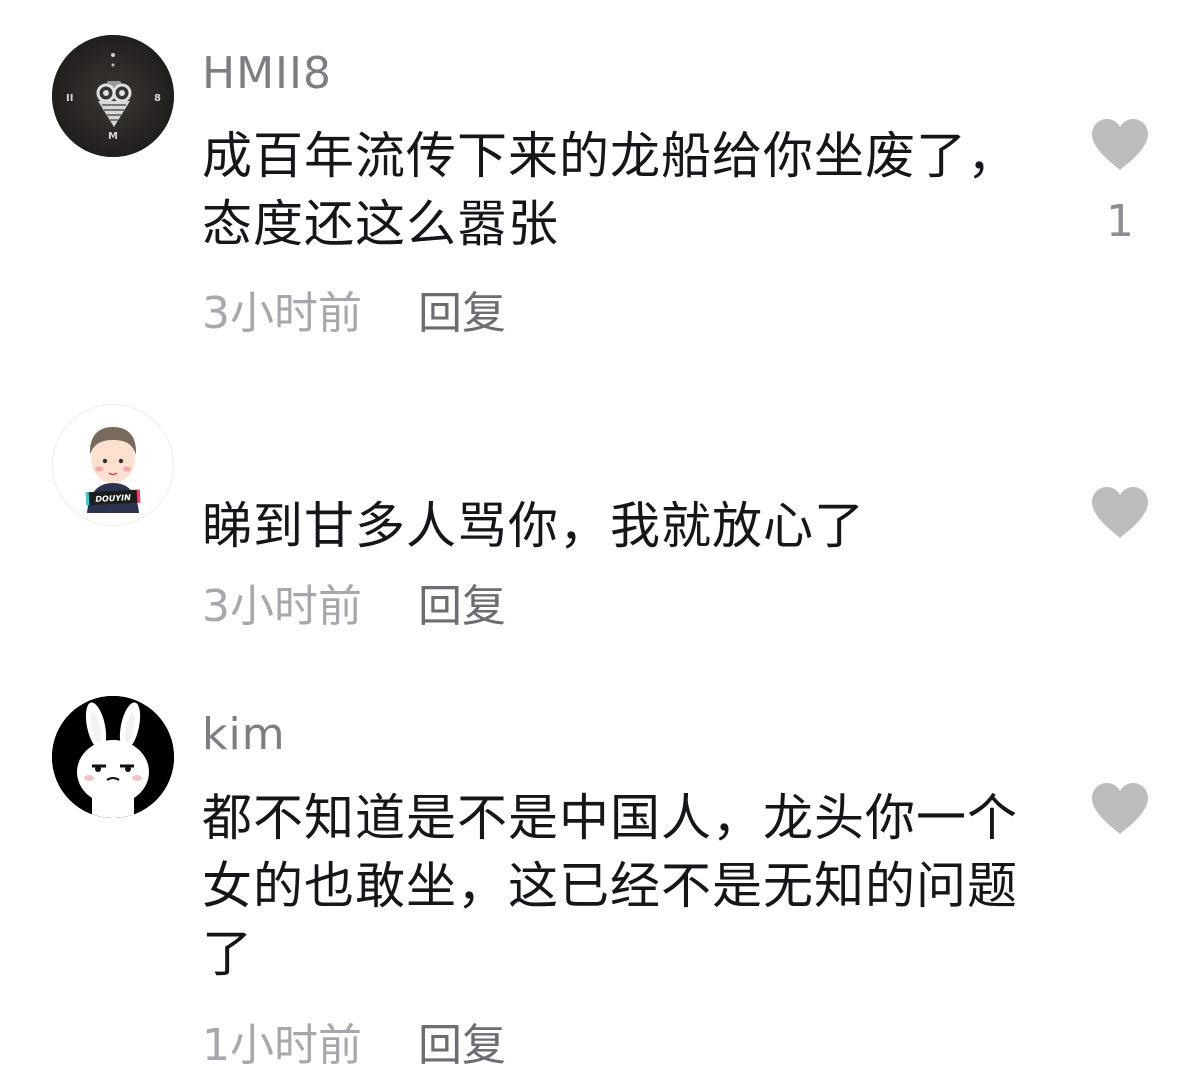 Image resolution: width=1200 pixels, height=1078 pixels. What do you see at coordinates (282, 1045) in the screenshot?
I see `comment-time: 1小时前` at bounding box center [282, 1045].